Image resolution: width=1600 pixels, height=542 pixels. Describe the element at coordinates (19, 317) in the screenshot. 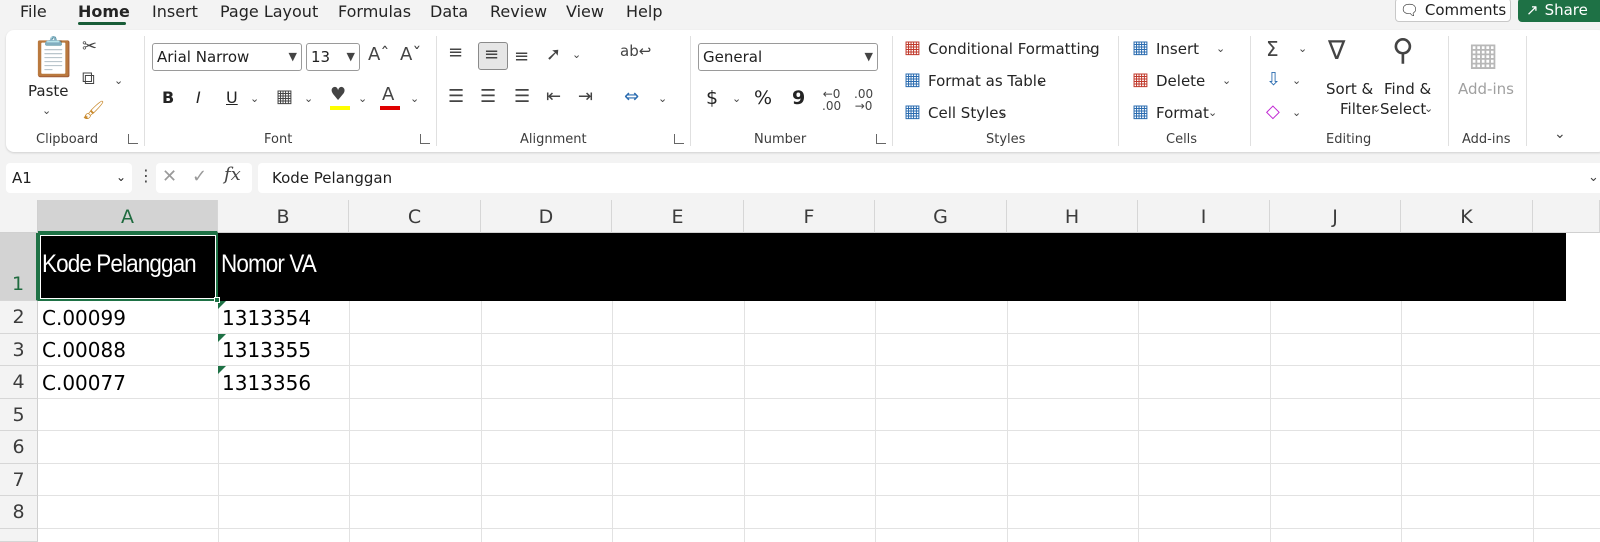

I see `row-header-2: 2` at that location.